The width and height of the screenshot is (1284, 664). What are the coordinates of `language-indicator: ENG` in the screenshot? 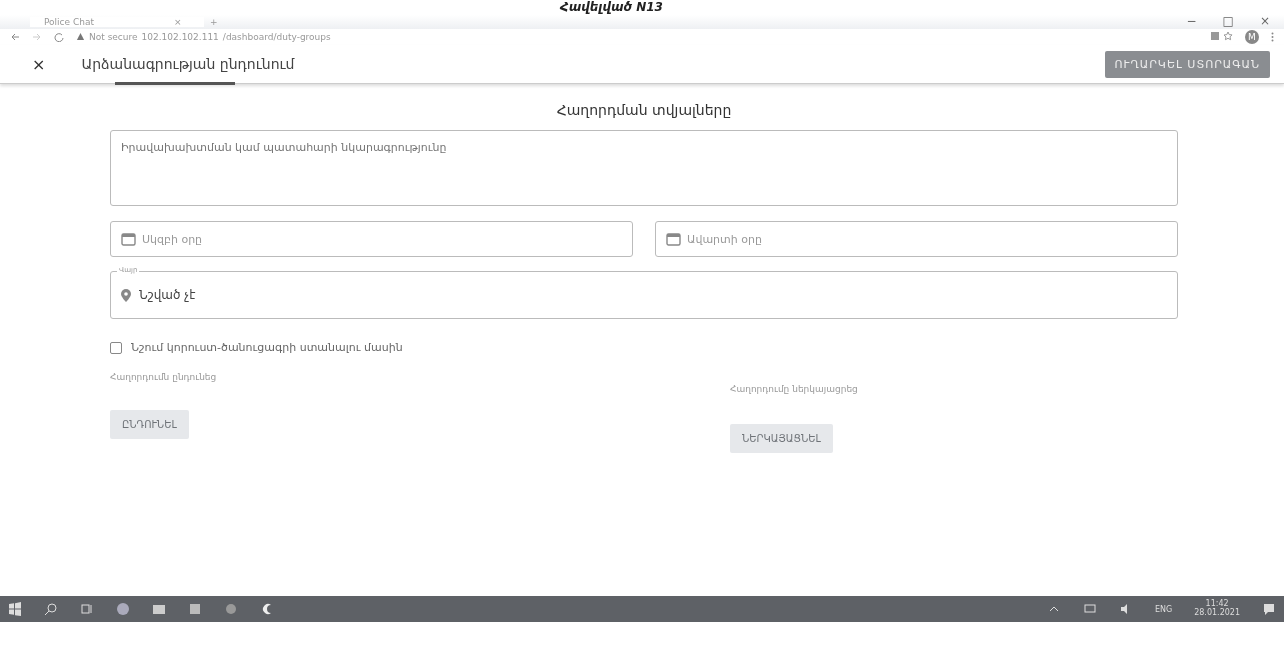 It's located at (1163, 609).